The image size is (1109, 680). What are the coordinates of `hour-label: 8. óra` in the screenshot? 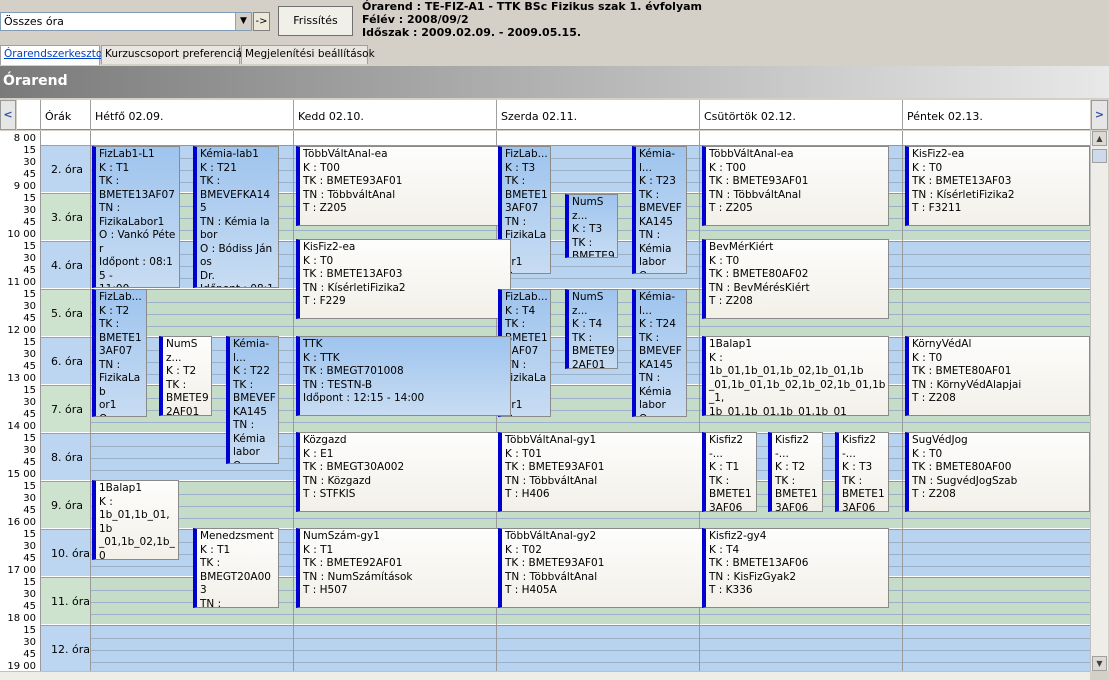 It's located at (65, 456).